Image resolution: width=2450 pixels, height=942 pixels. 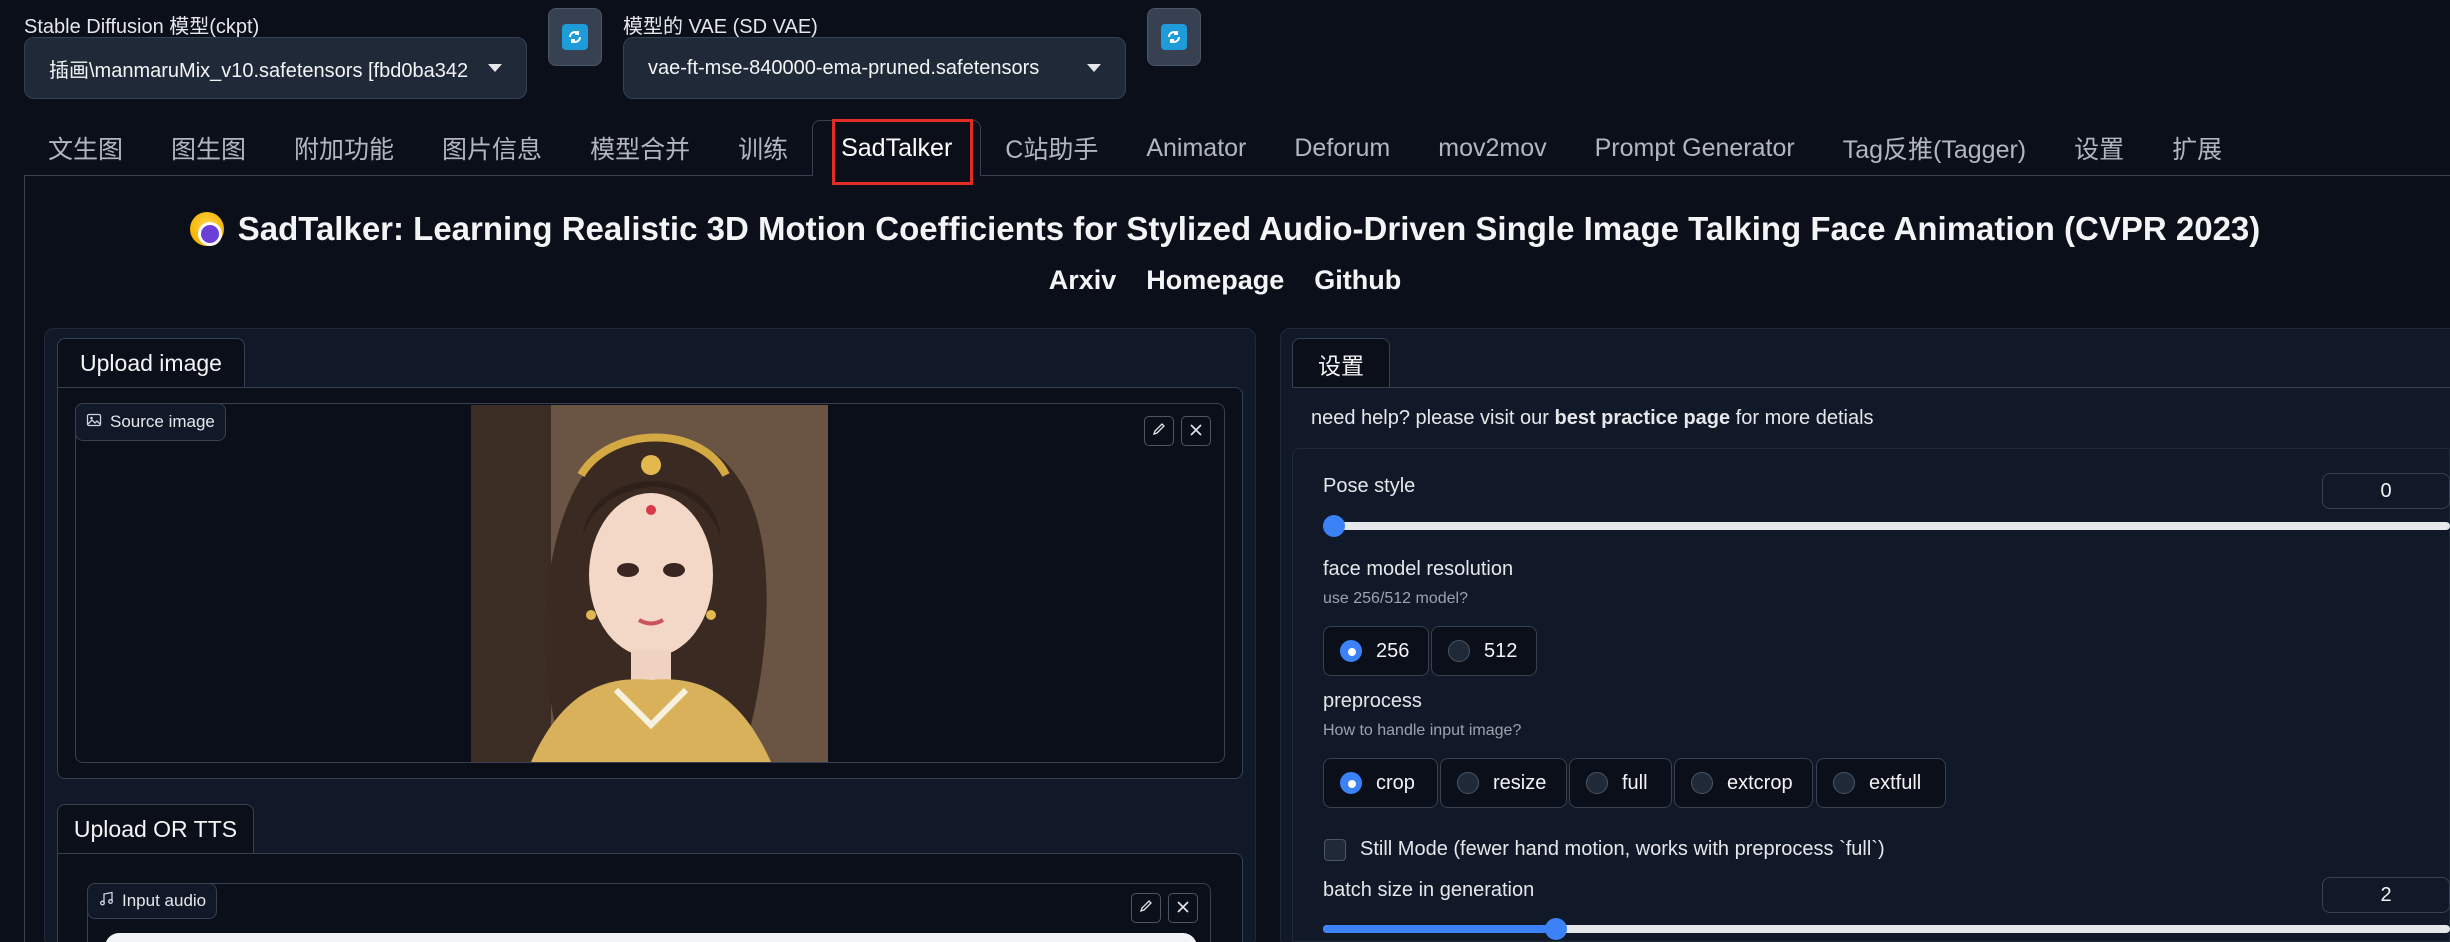 I want to click on face-res-hint: use 256/512 model?, so click(x=1395, y=598).